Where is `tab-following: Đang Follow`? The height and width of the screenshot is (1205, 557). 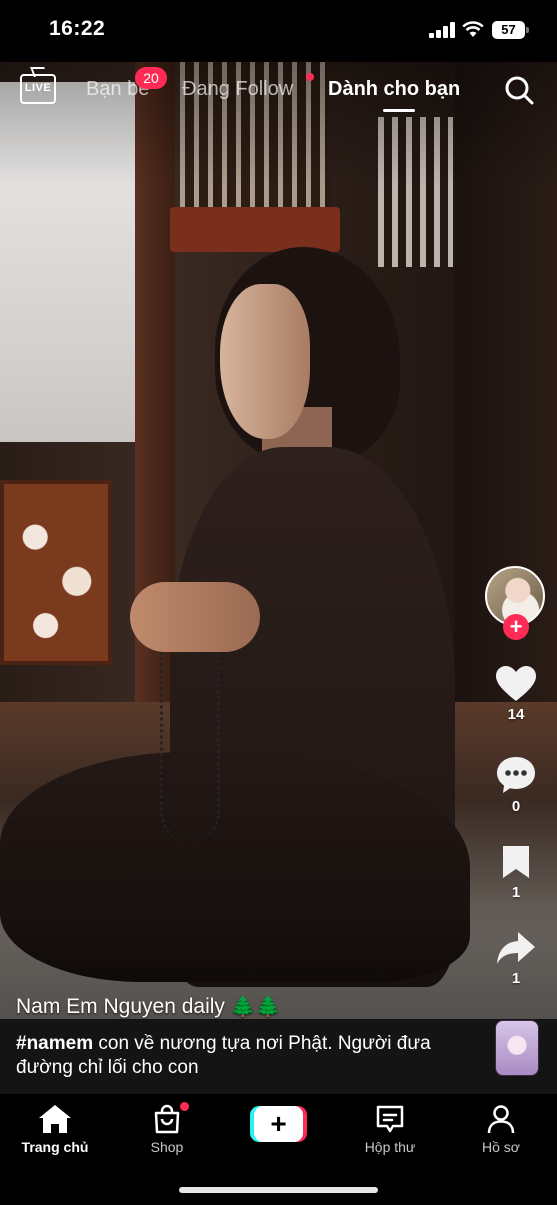 tab-following: Đang Follow is located at coordinates (237, 89).